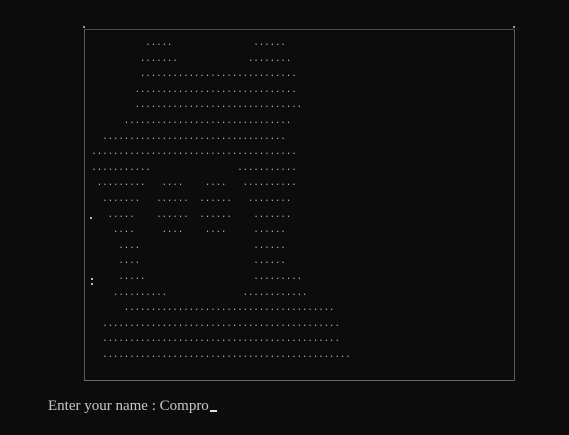  Describe the element at coordinates (184, 406) in the screenshot. I see `name-input: Compro` at that location.